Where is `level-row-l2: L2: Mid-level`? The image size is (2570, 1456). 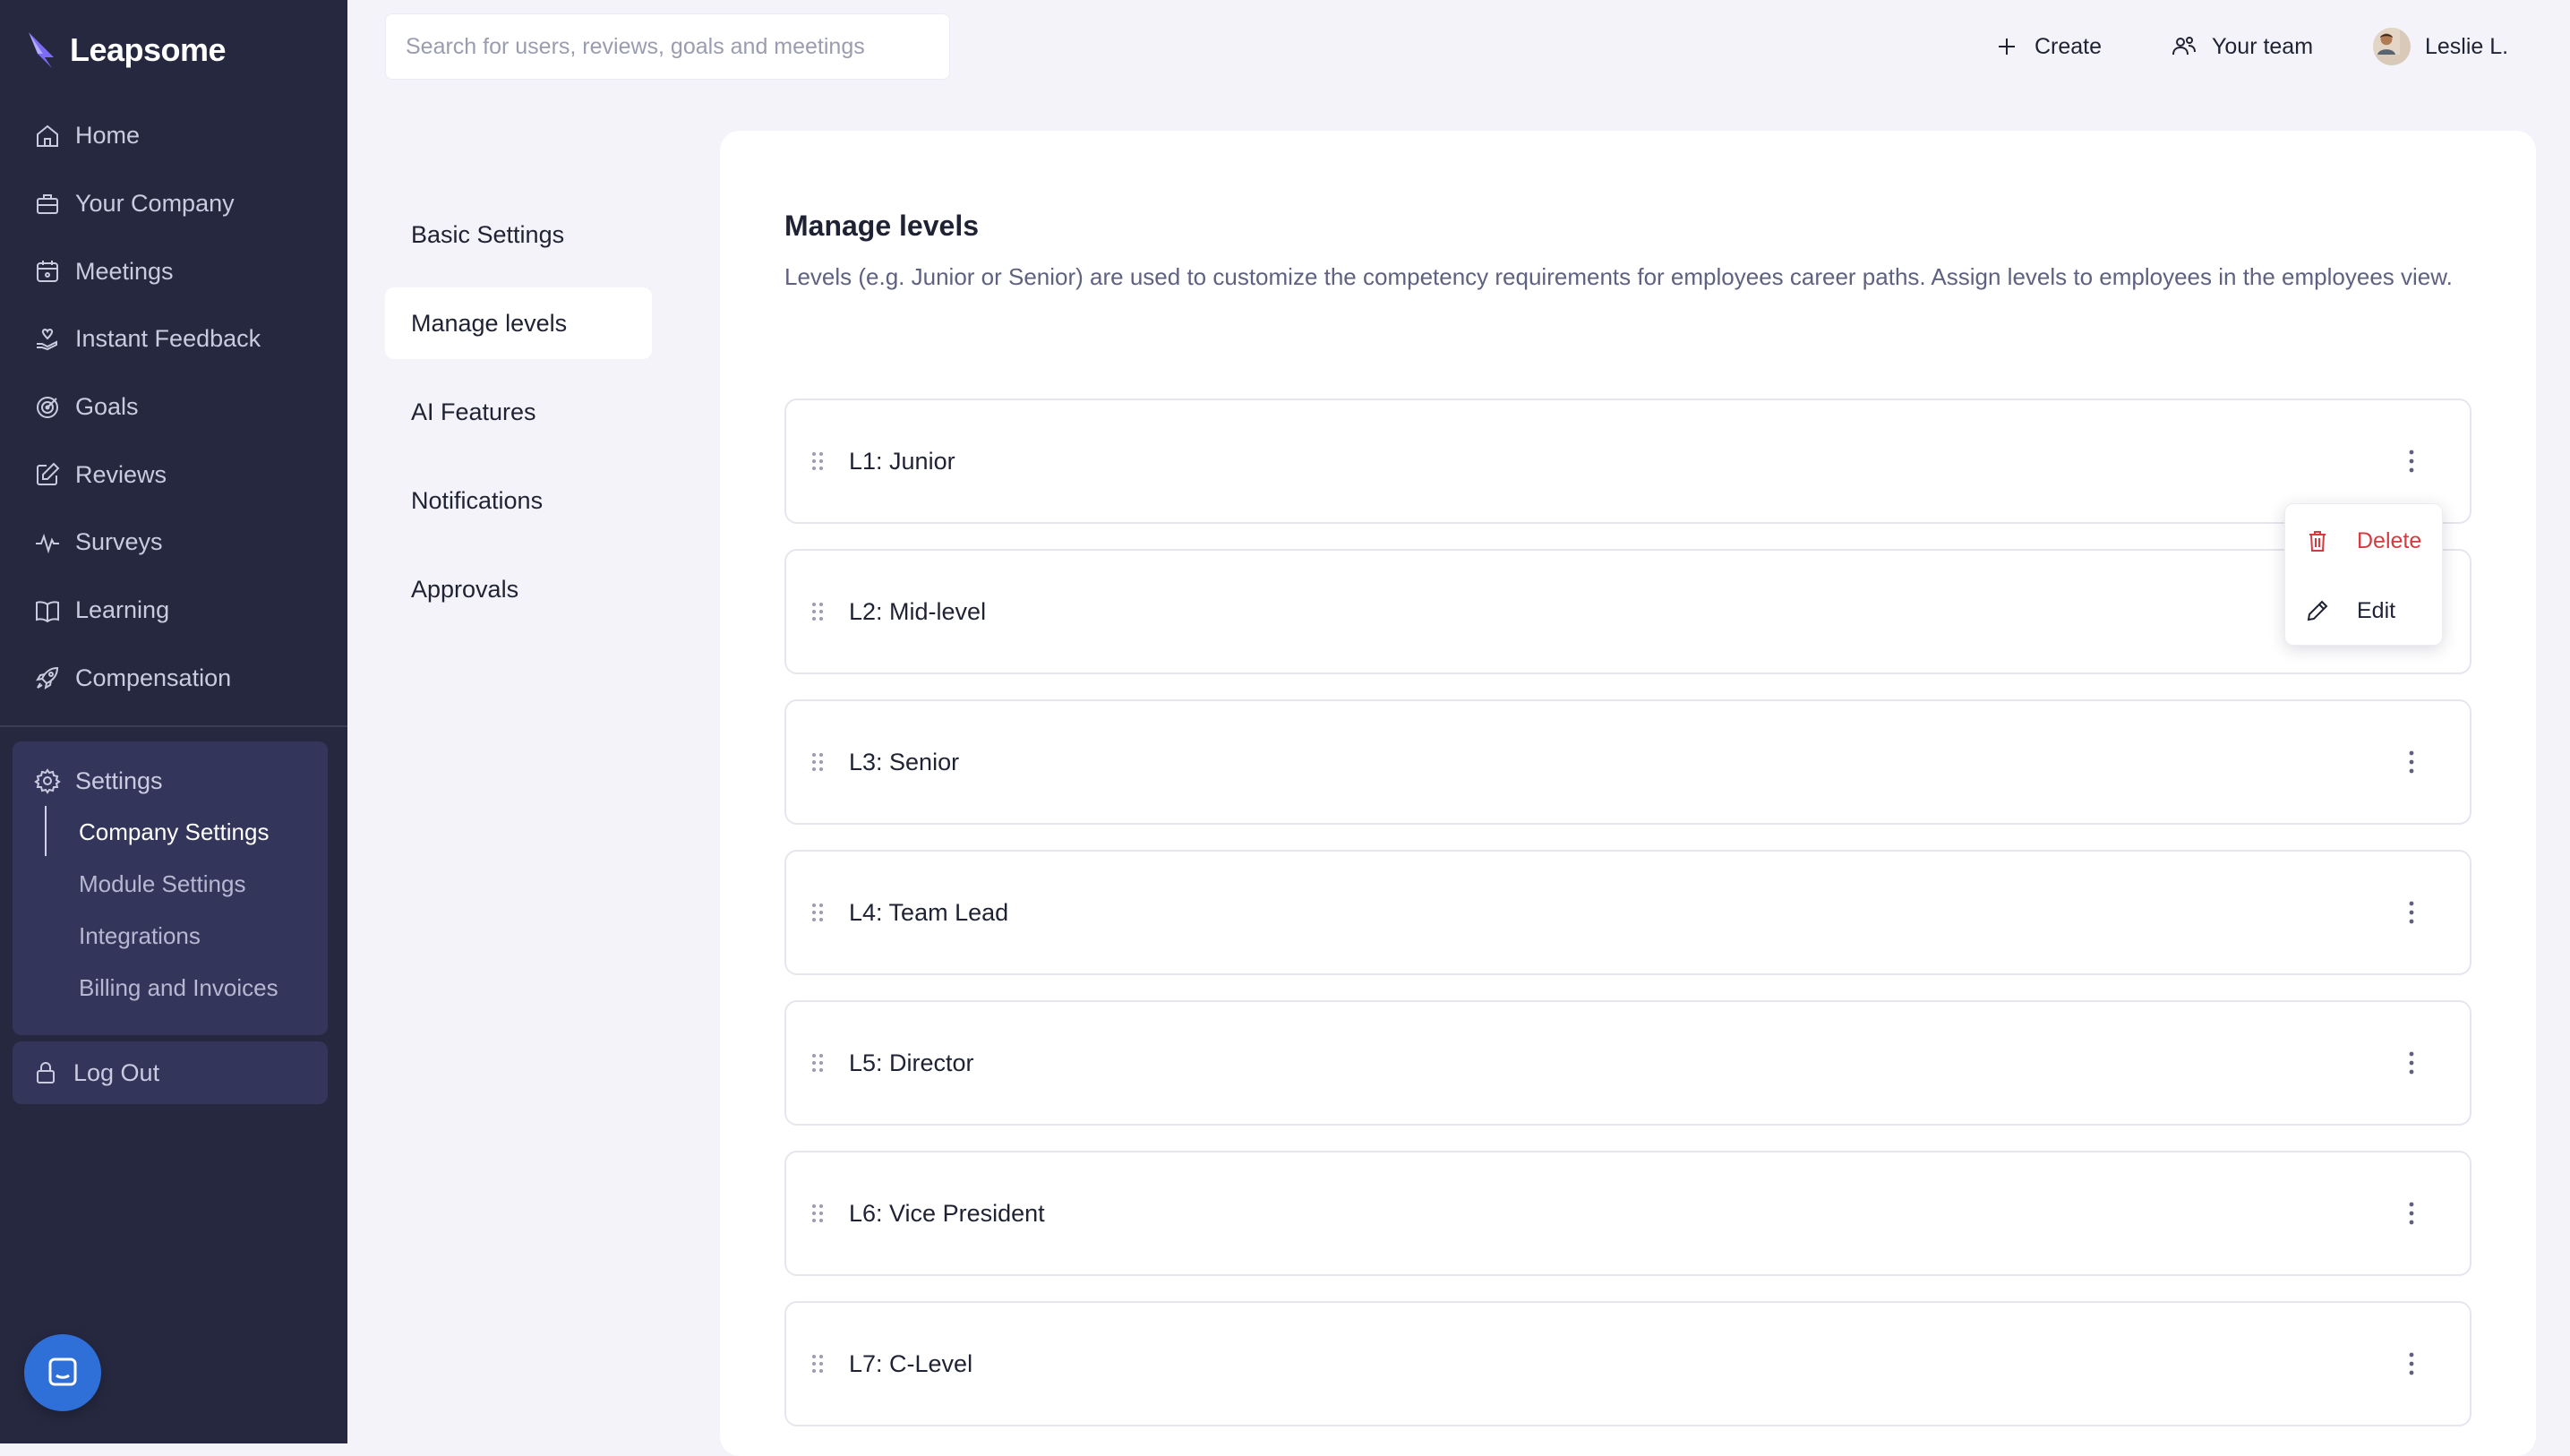 level-row-l2: L2: Mid-level is located at coordinates (1627, 611).